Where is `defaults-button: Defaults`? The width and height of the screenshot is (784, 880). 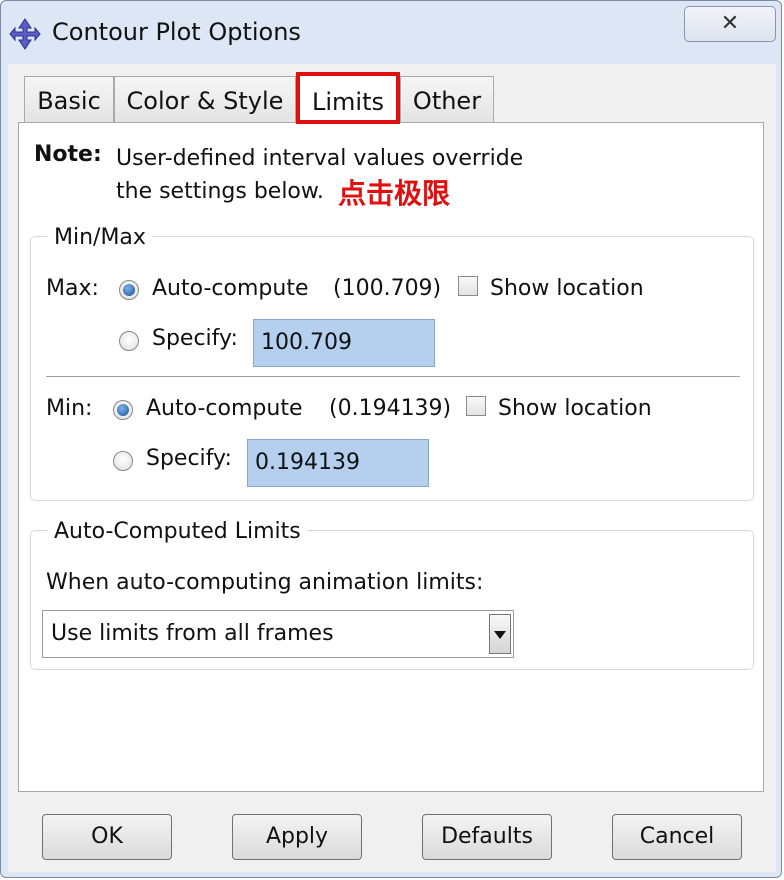 defaults-button: Defaults is located at coordinates (487, 837).